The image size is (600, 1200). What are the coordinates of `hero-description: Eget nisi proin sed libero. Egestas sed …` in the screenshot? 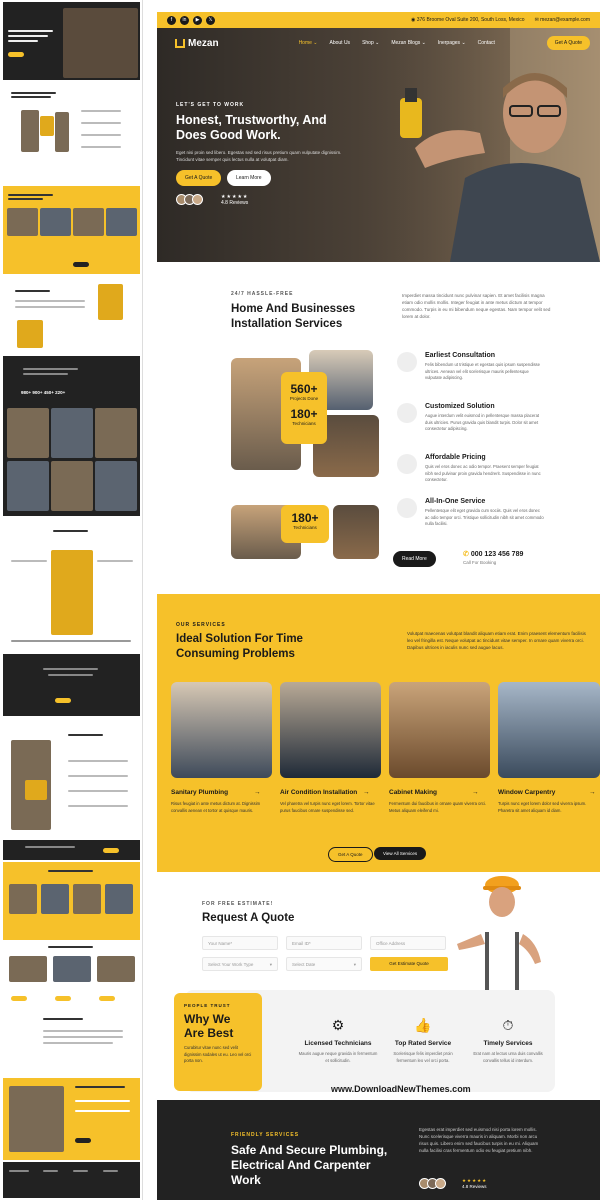 It's located at (259, 156).